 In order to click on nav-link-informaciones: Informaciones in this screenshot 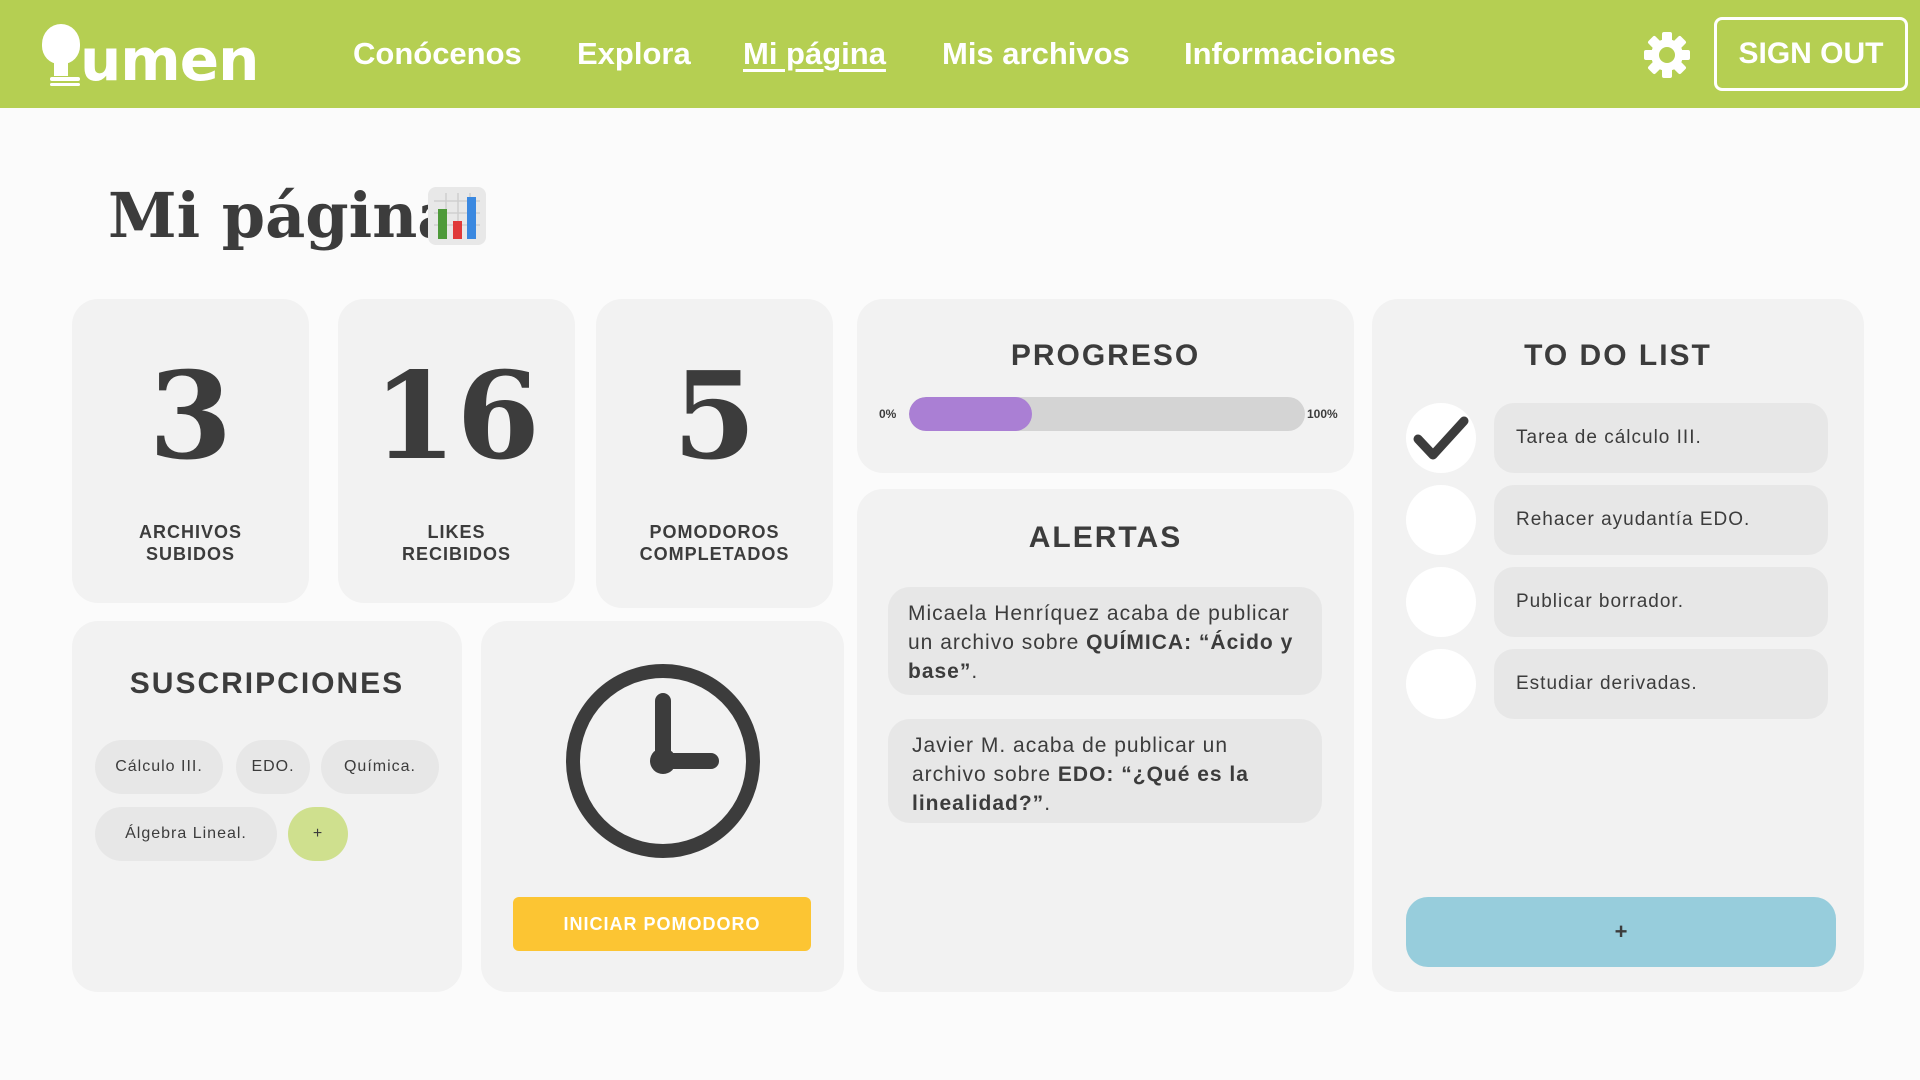, I will do `click(1290, 54)`.